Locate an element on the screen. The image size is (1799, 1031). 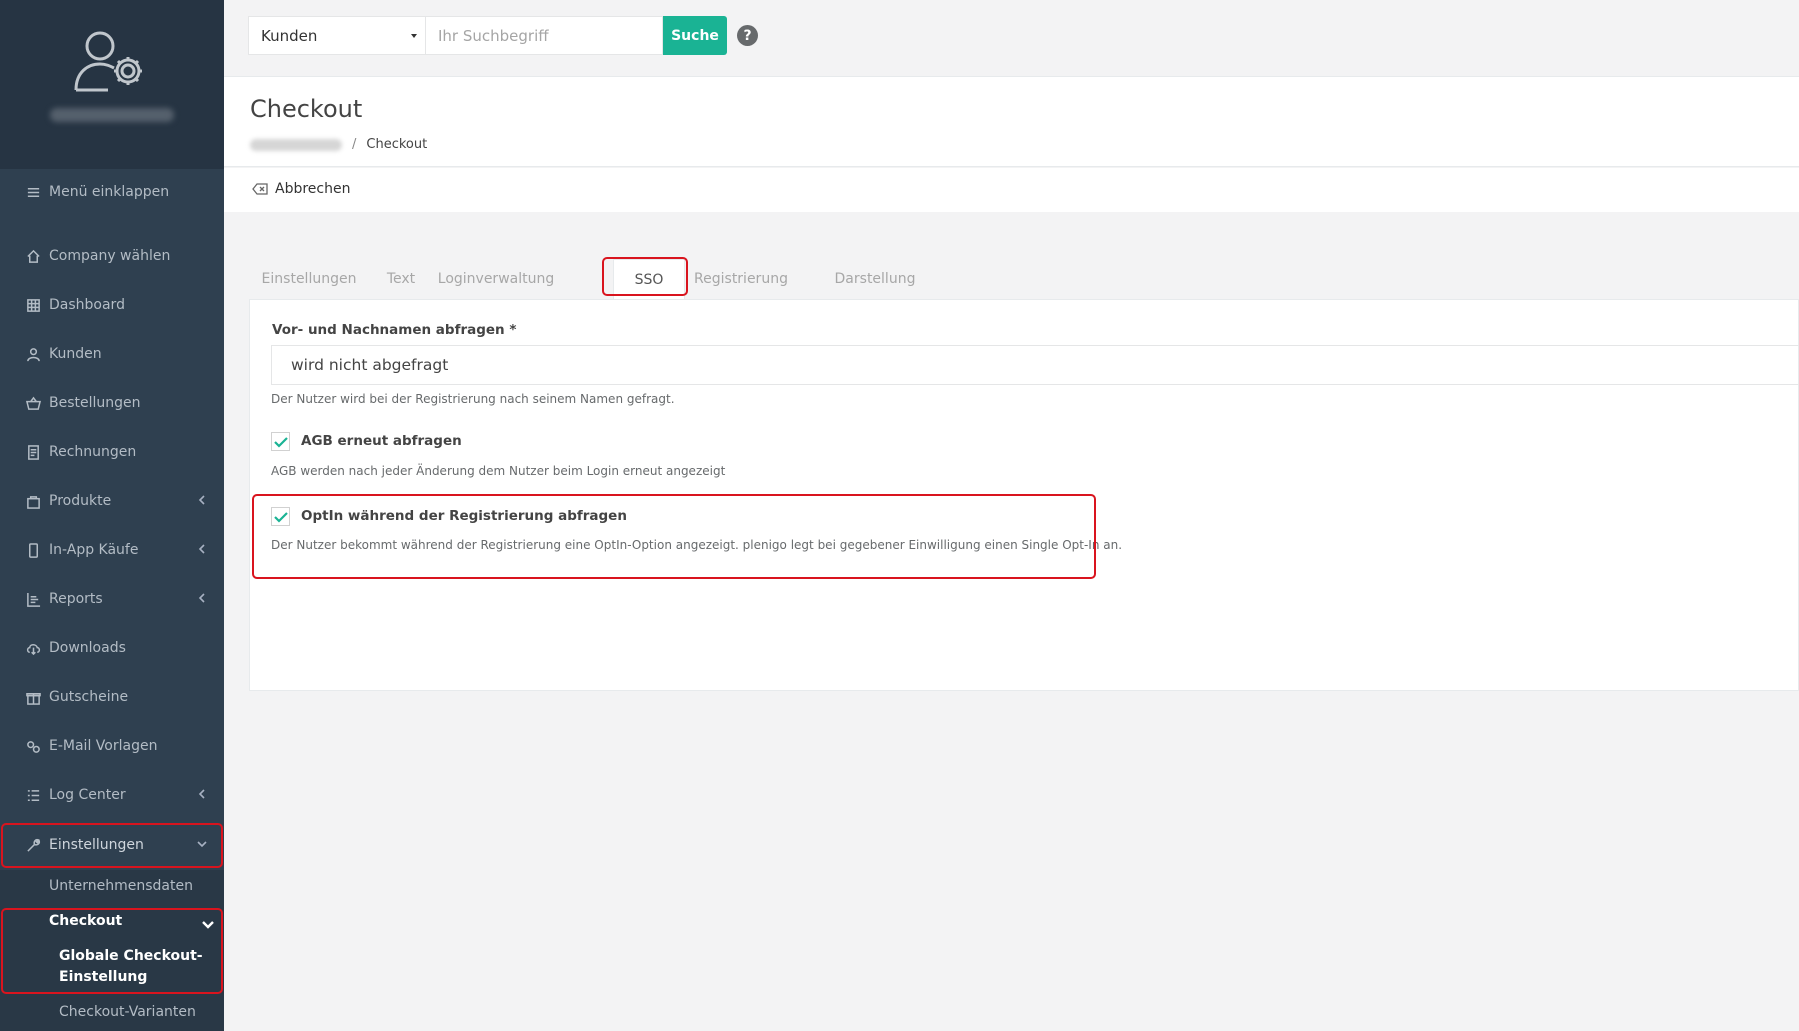
search-input is located at coordinates (544, 35).